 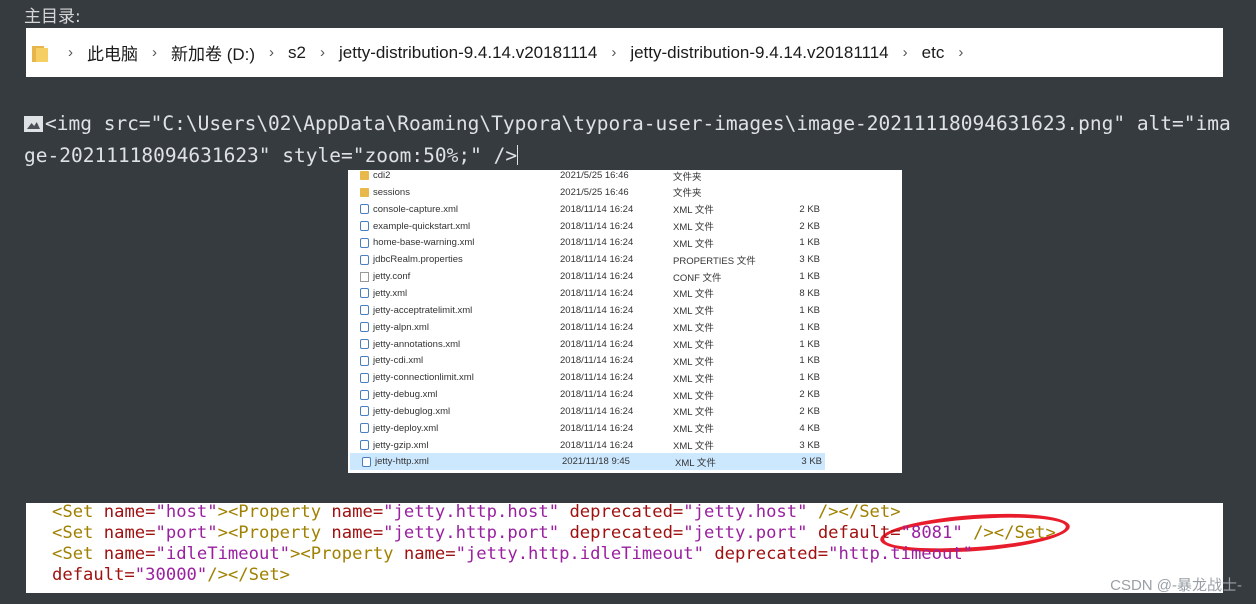 What do you see at coordinates (390, 293) in the screenshot?
I see `file-name: jetty.xml` at bounding box center [390, 293].